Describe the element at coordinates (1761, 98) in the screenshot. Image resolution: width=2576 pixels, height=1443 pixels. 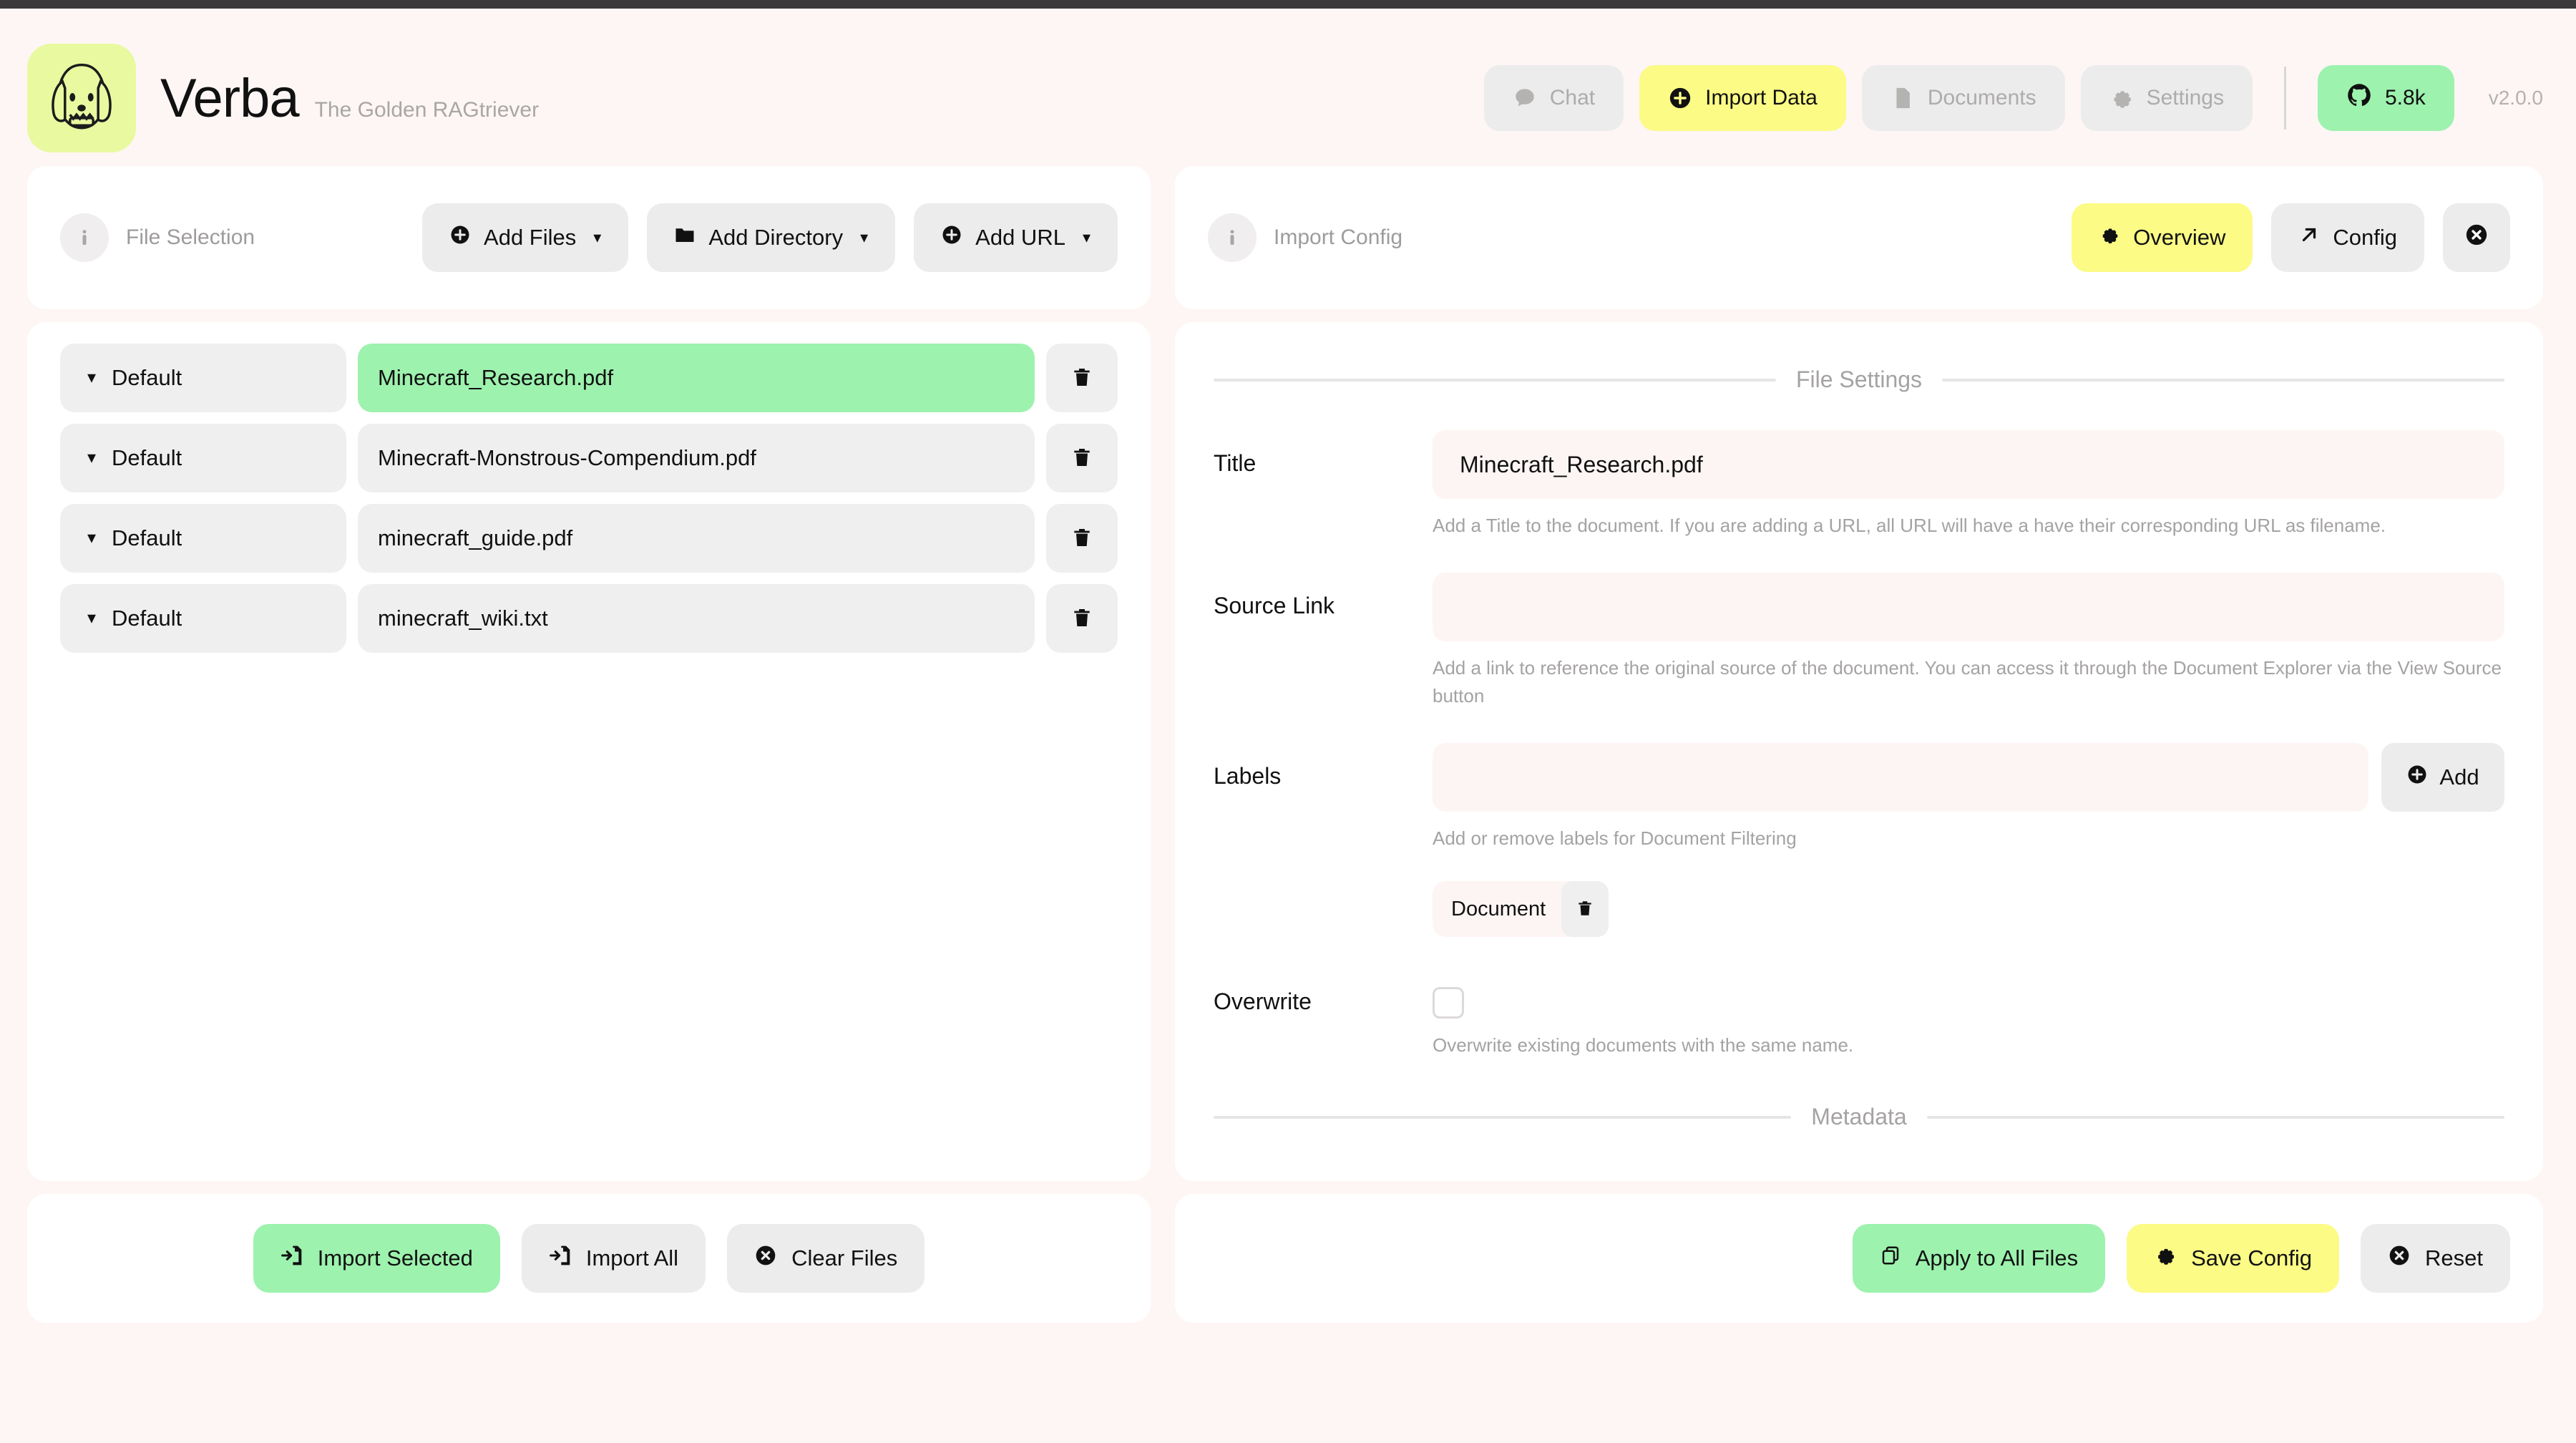
I see `tab-import-data-label: Import Data` at that location.